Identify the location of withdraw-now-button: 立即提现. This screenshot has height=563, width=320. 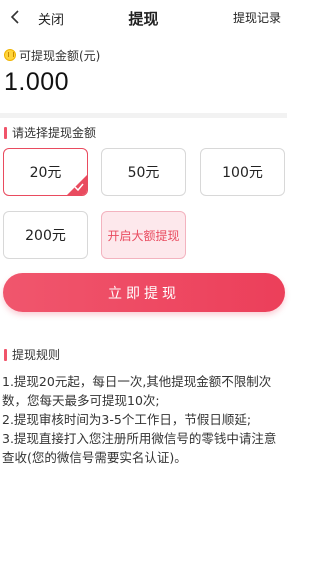
(144, 292).